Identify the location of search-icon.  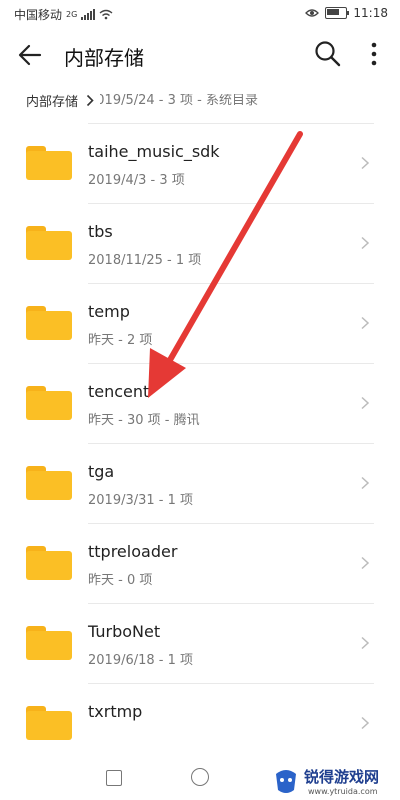
(328, 54).